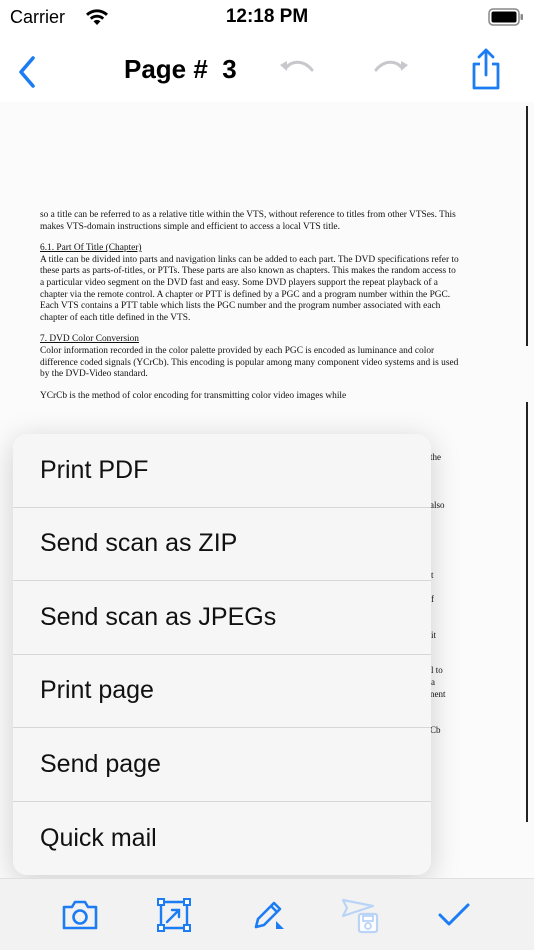 The width and height of the screenshot is (534, 950). I want to click on battery-icon, so click(506, 19).